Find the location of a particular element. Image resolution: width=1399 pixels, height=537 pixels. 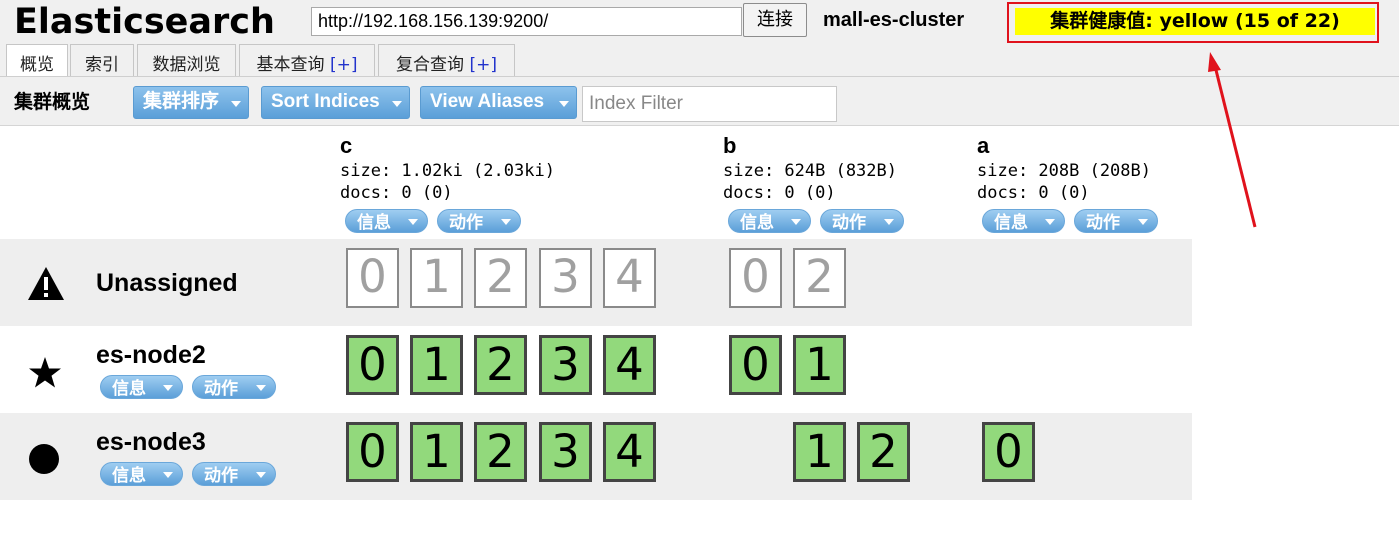

app-title: Elasticsearch is located at coordinates (144, 22).